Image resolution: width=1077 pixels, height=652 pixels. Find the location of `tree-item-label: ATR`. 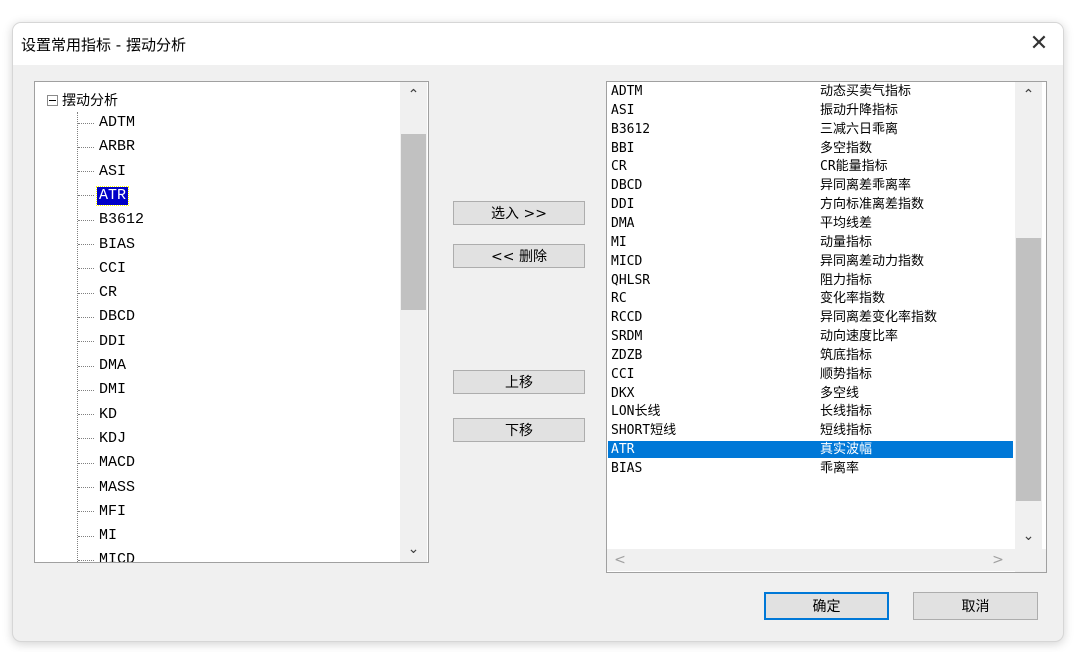

tree-item-label: ATR is located at coordinates (112, 195).